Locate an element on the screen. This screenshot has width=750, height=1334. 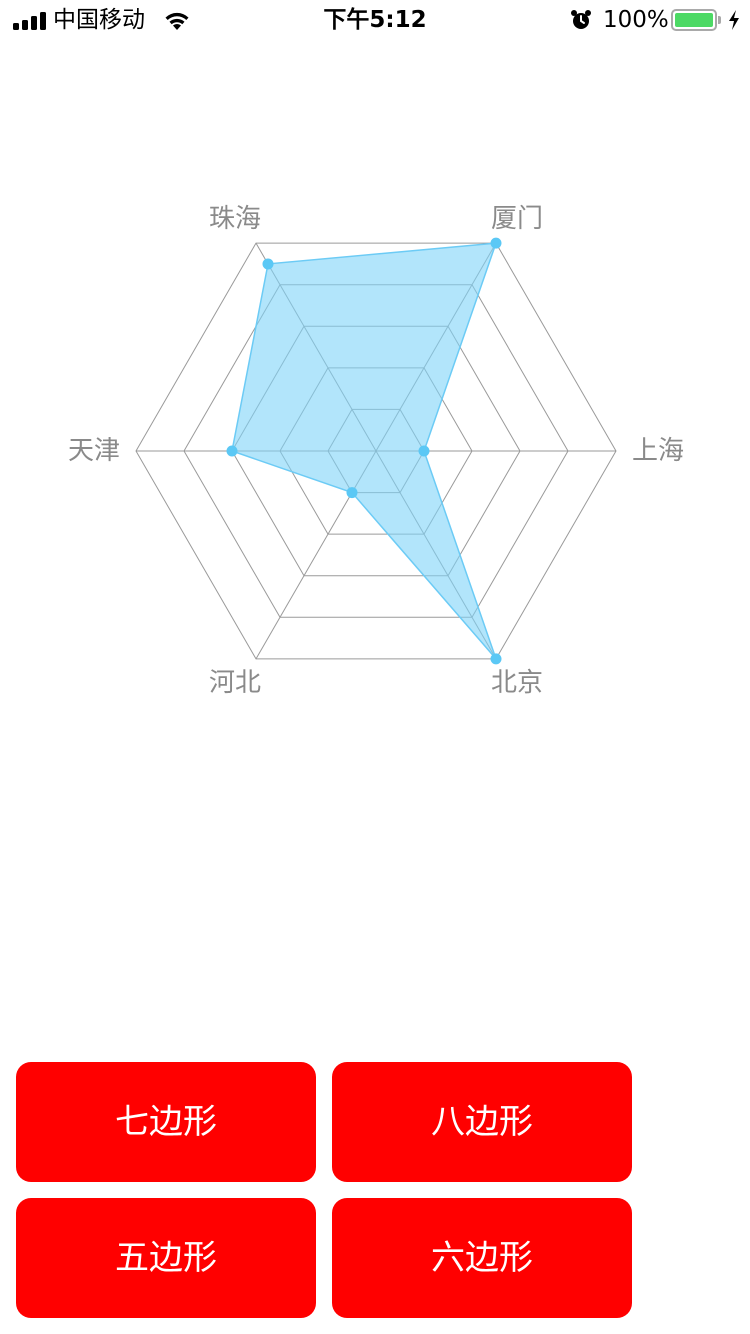
heptagon-button: 七边形 is located at coordinates (166, 1122).